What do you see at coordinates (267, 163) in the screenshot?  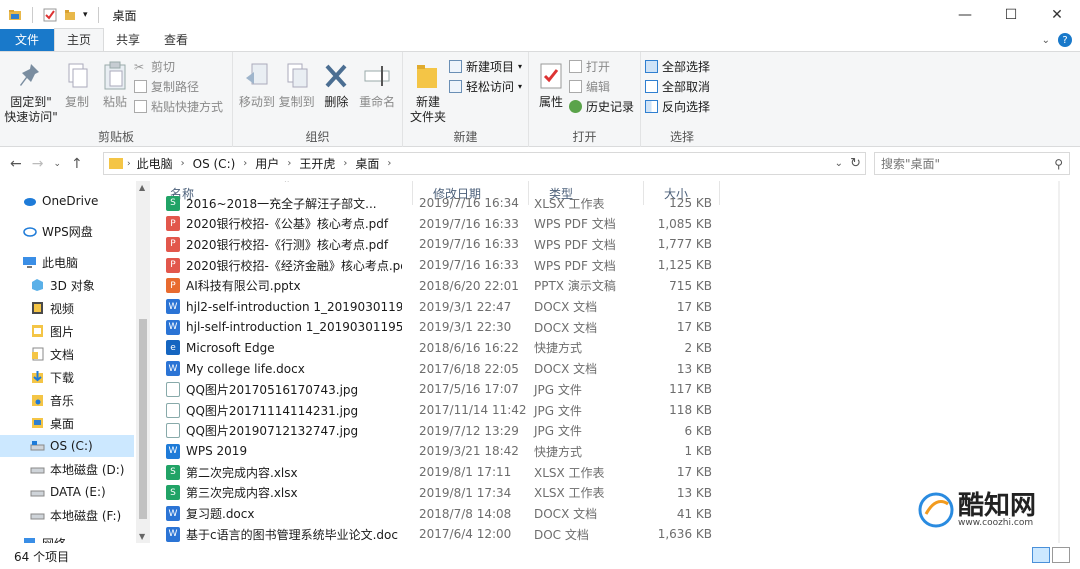 I see `breadcrumb-item: 用户` at bounding box center [267, 163].